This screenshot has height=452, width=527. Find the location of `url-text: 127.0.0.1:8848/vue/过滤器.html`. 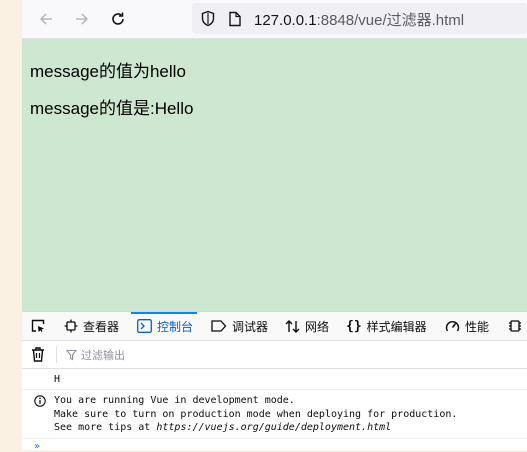

url-text: 127.0.0.1:8848/vue/过滤器.html is located at coordinates (359, 20).